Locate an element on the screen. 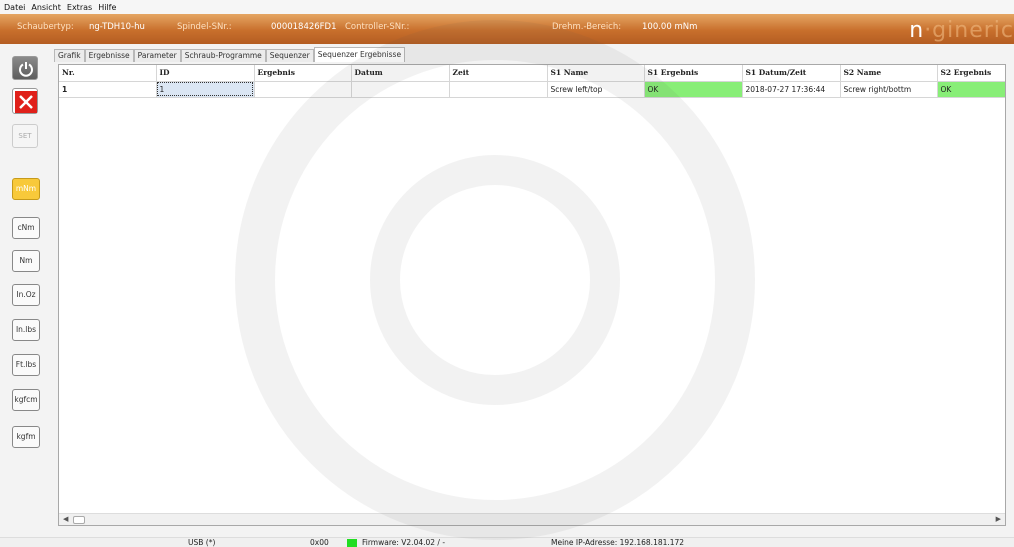 The image size is (1014, 547). column-header: ID is located at coordinates (205, 73).